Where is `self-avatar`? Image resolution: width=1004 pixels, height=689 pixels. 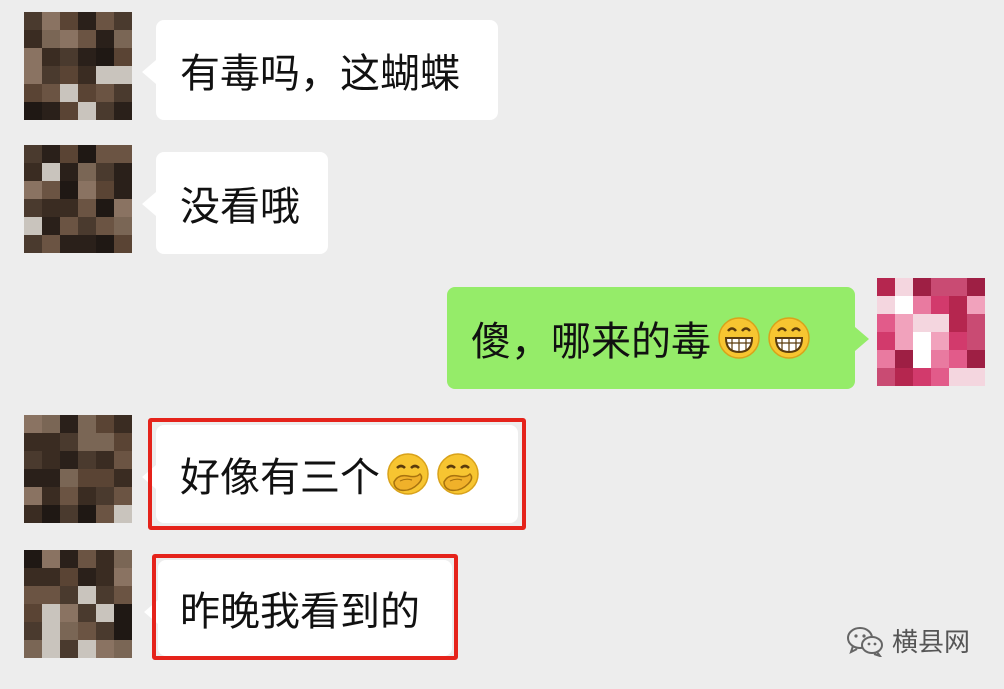
self-avatar is located at coordinates (931, 332).